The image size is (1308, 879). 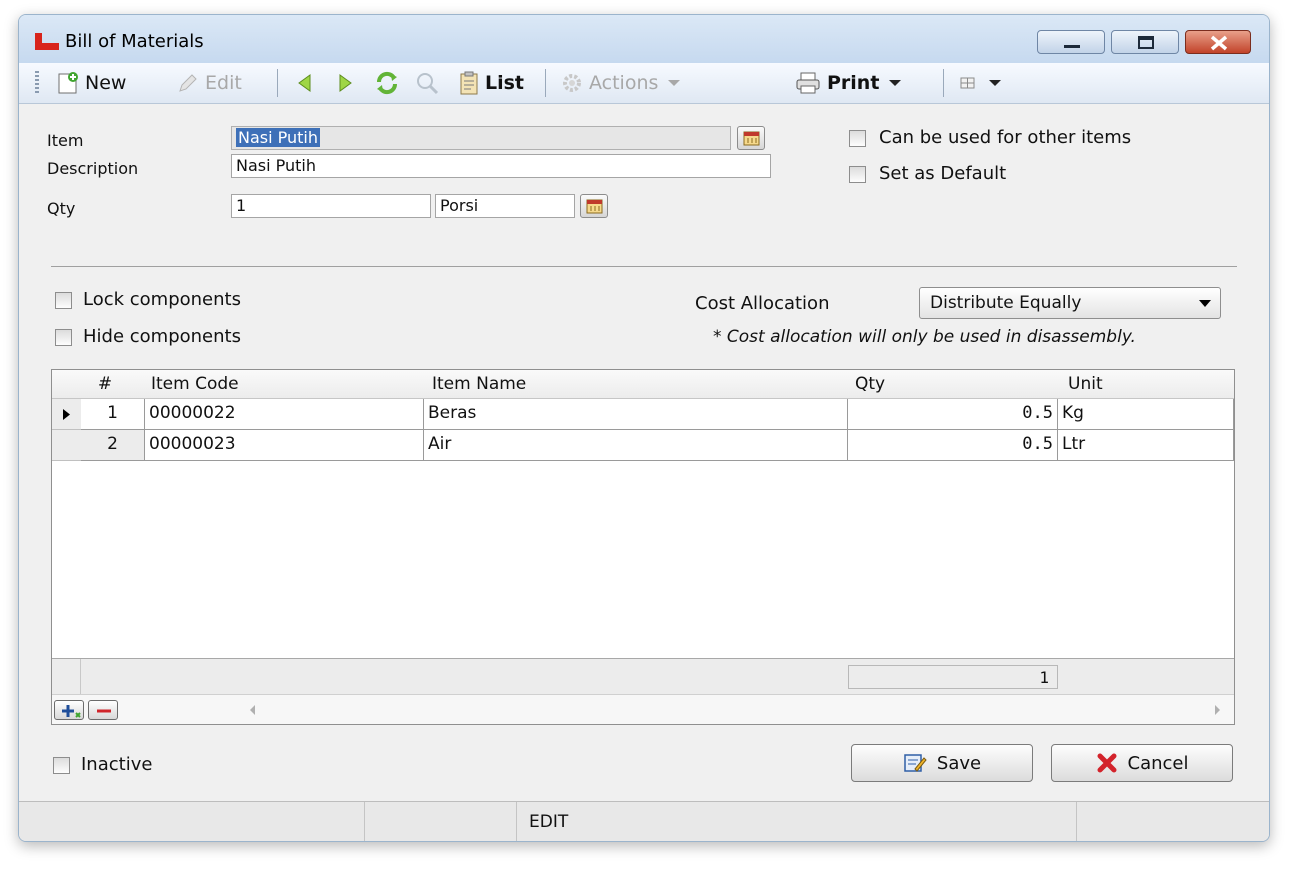 What do you see at coordinates (501, 166) in the screenshot?
I see `description-field: Nasi Putih` at bounding box center [501, 166].